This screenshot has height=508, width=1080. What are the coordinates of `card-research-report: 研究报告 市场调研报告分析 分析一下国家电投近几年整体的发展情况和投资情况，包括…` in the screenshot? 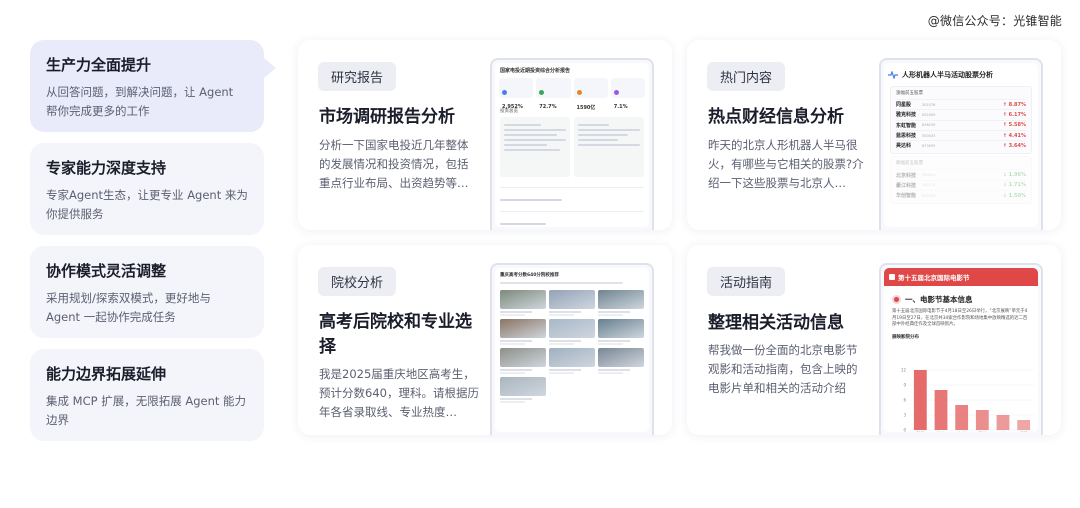 It's located at (485, 135).